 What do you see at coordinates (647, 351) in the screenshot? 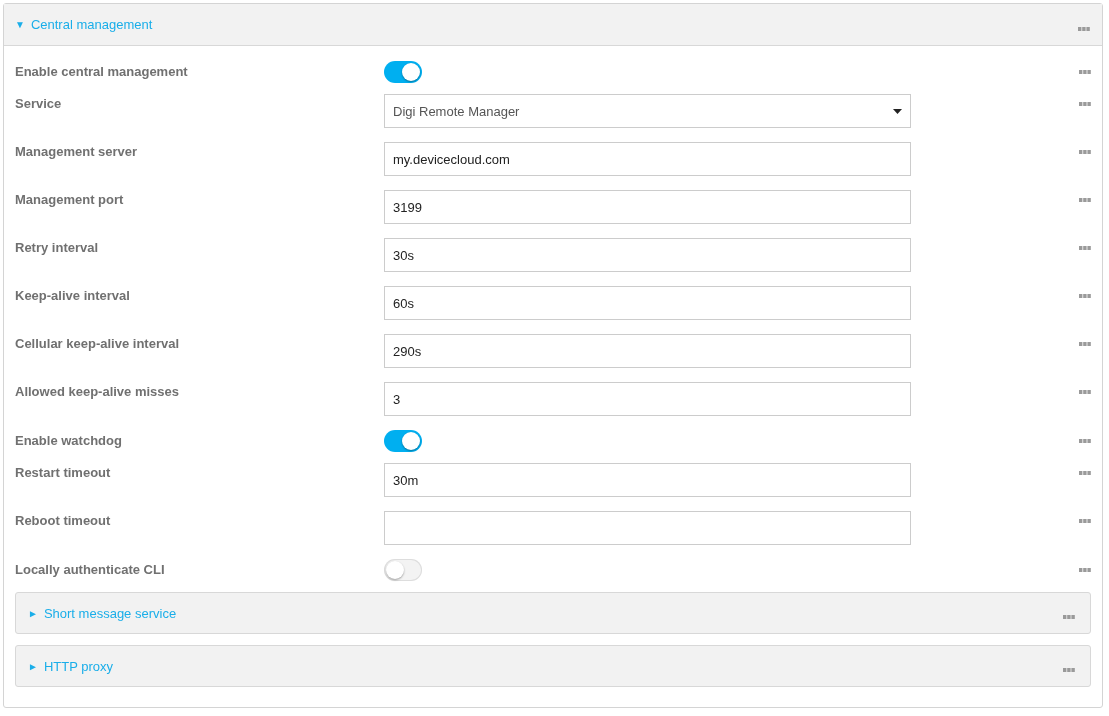
I see `input-field: 290s` at bounding box center [647, 351].